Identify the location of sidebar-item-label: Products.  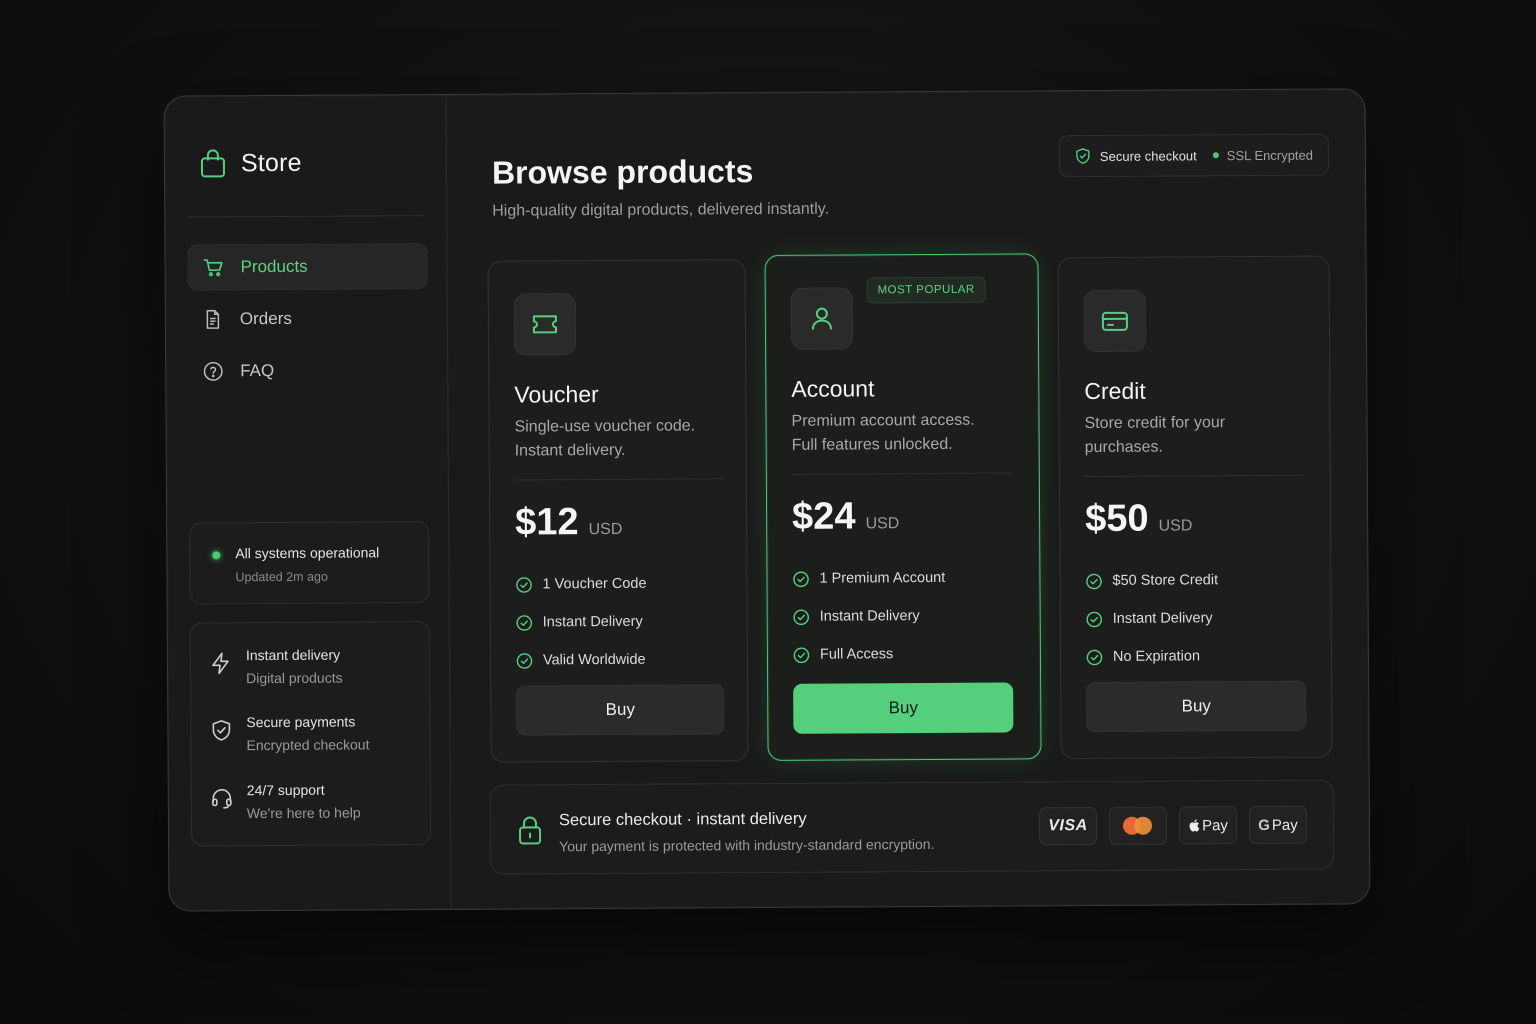
(274, 266).